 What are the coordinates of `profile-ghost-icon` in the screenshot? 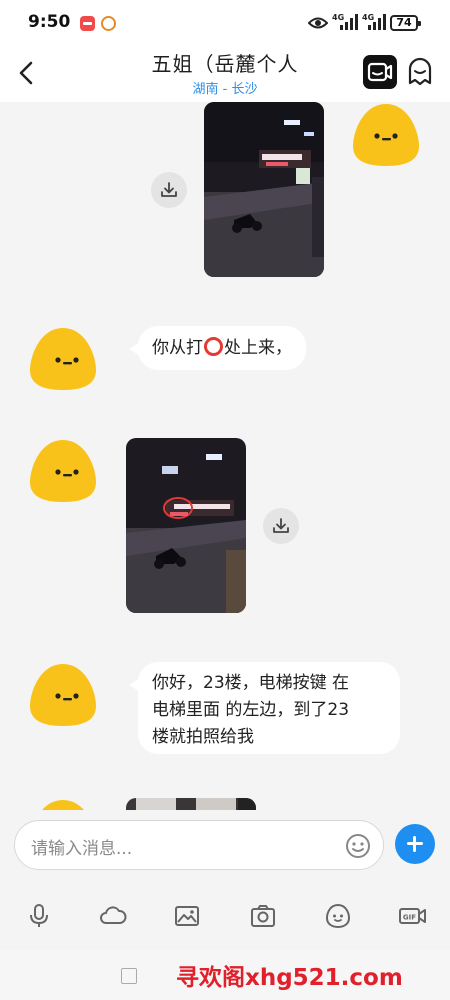 It's located at (420, 72).